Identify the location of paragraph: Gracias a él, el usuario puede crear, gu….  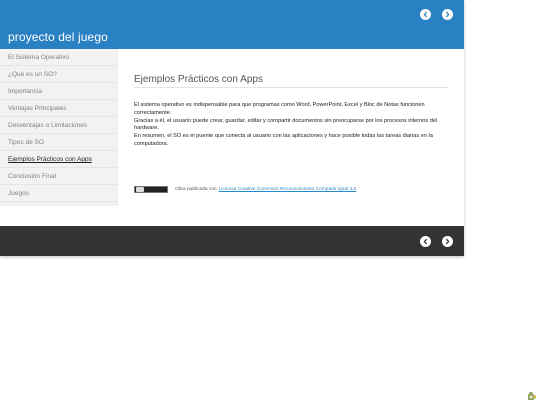
(286, 124).